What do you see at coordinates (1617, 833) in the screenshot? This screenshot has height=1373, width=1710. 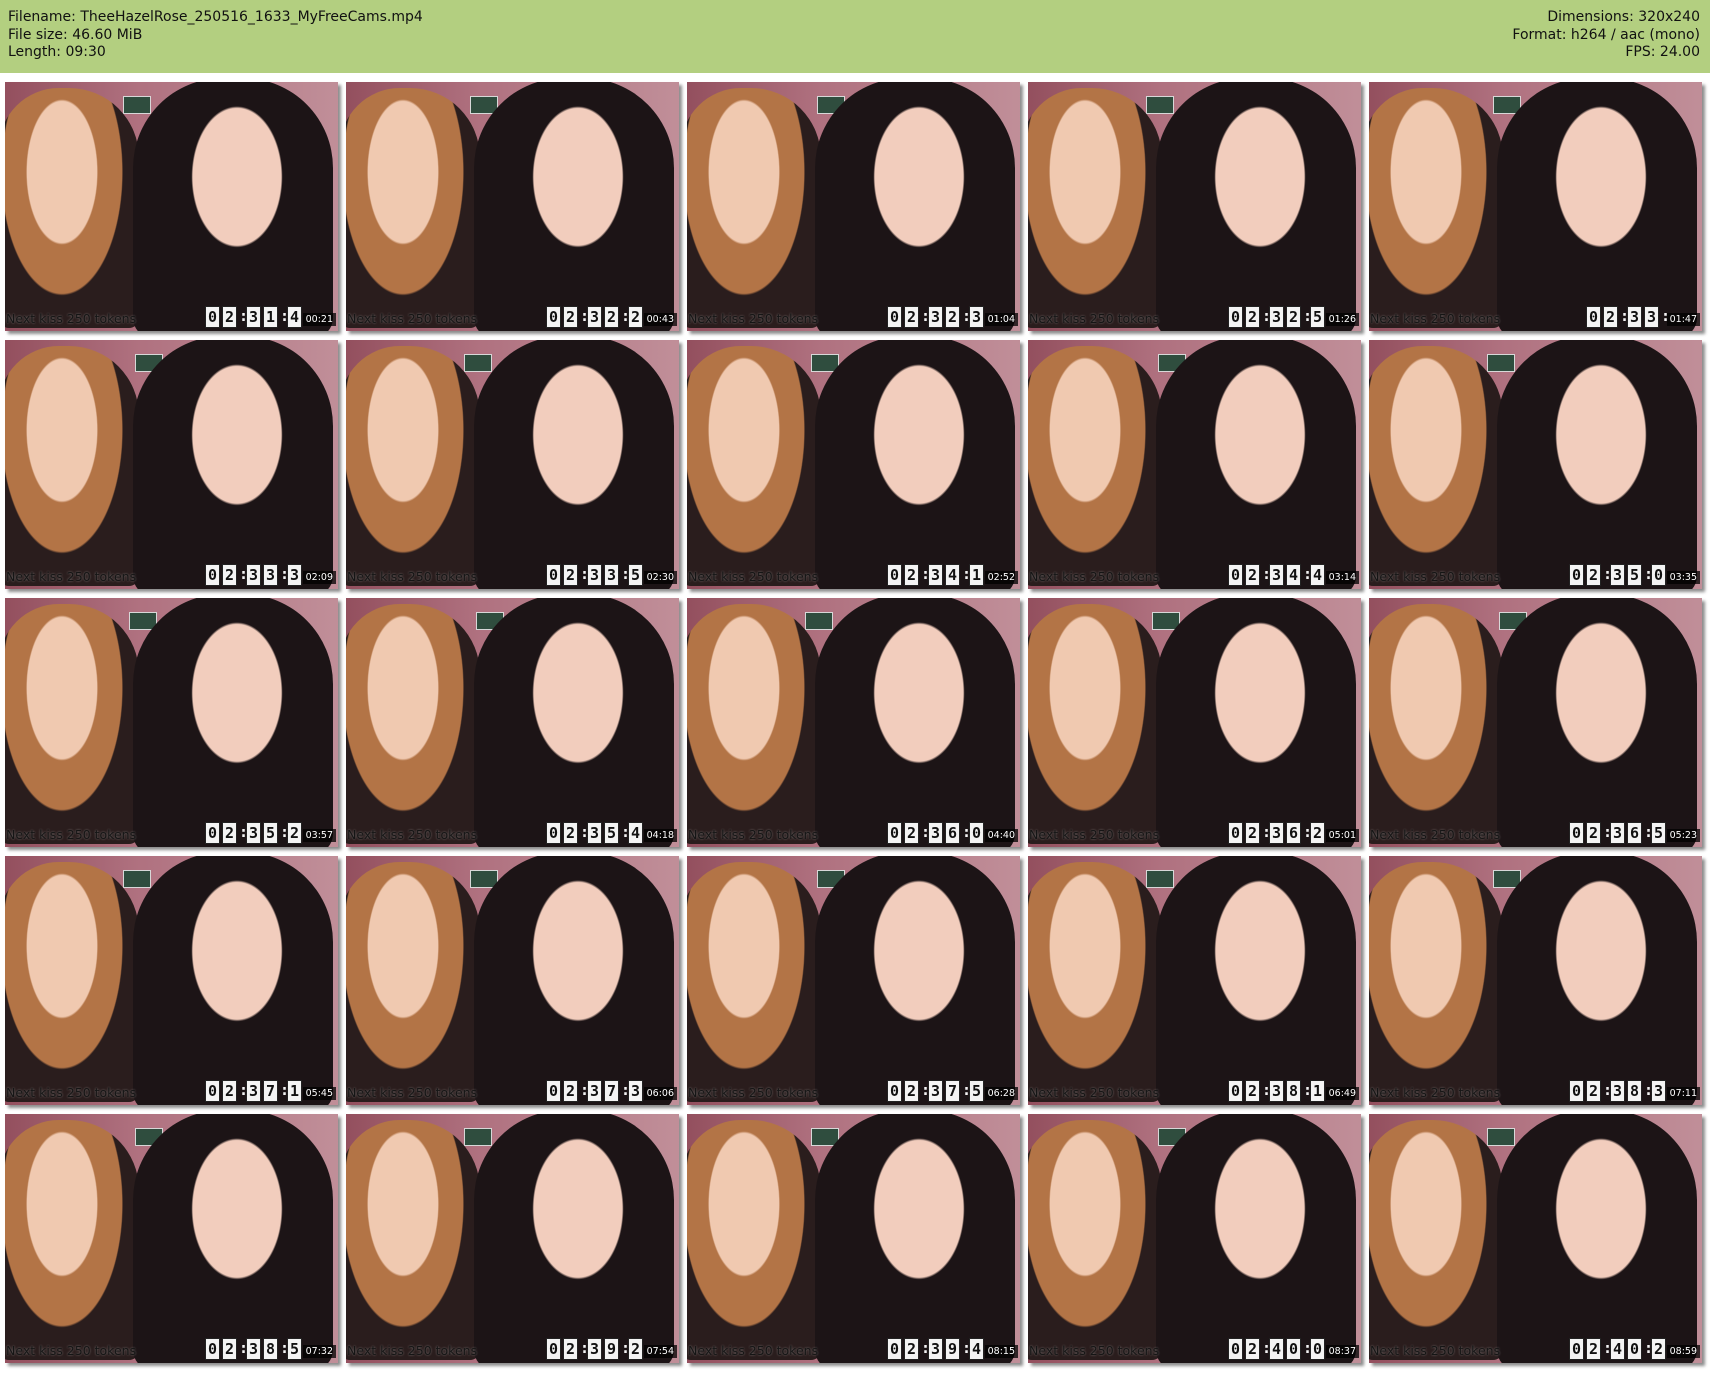 I see `overlay-clock: 02:36:5` at bounding box center [1617, 833].